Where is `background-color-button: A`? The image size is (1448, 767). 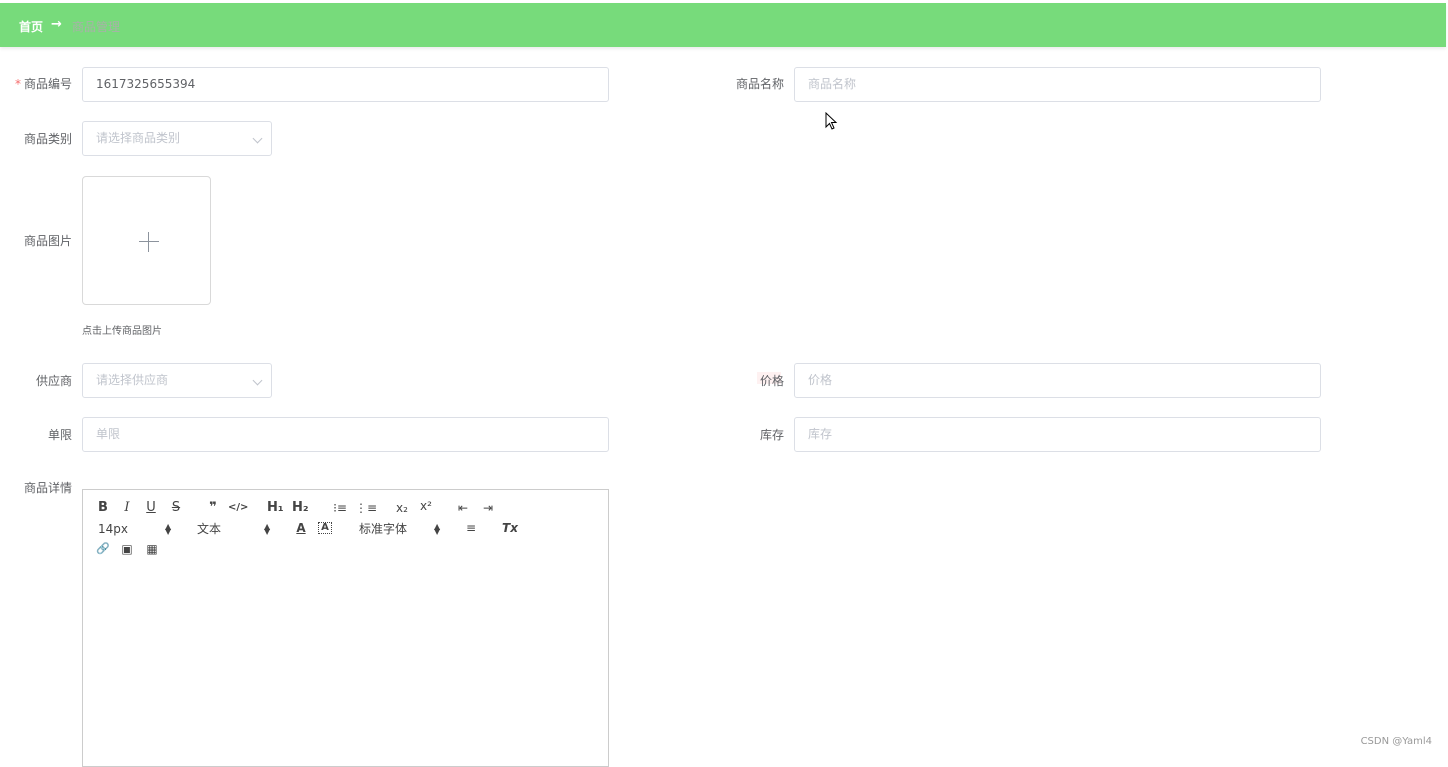
background-color-button: A is located at coordinates (325, 528).